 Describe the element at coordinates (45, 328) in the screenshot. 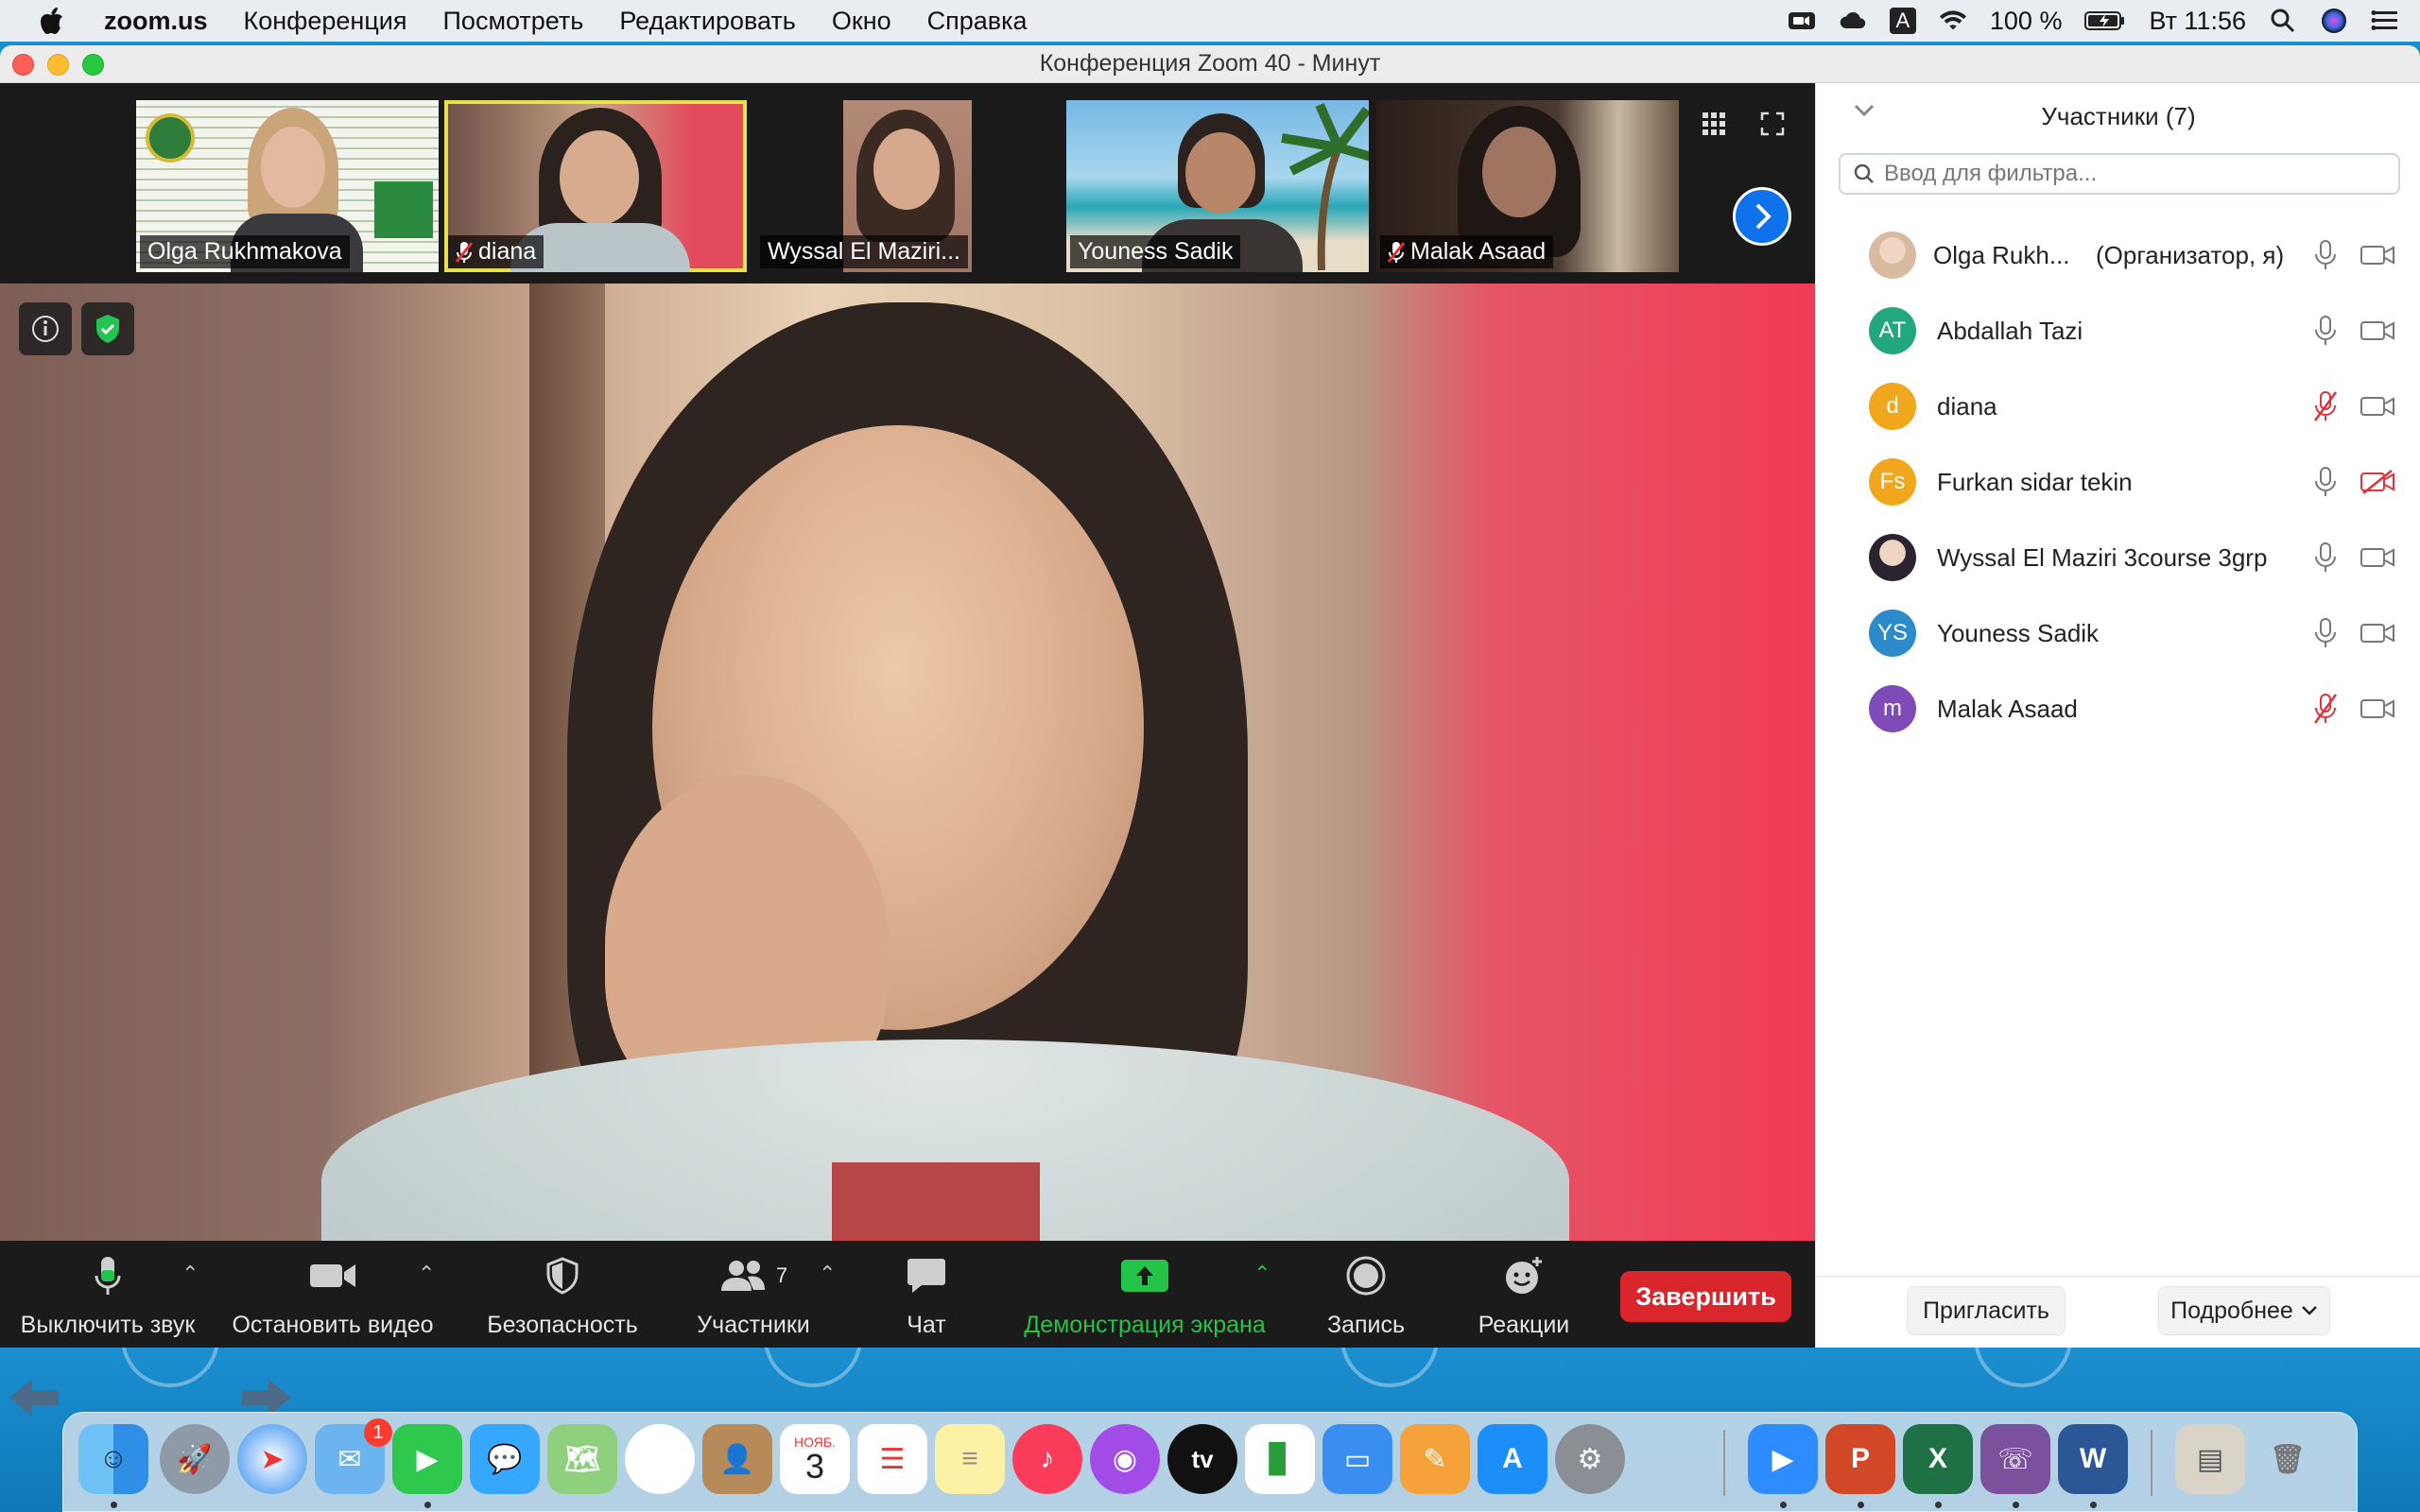

I see `meeting-info-button` at that location.